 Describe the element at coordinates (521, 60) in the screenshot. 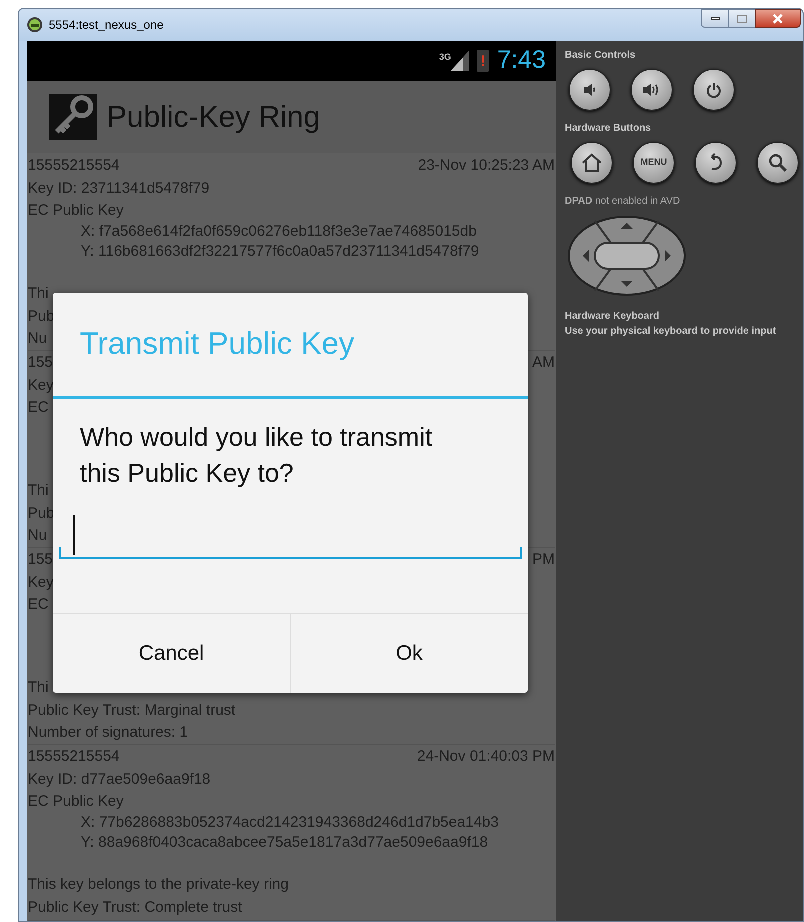

I see `clock: 7:43` at that location.